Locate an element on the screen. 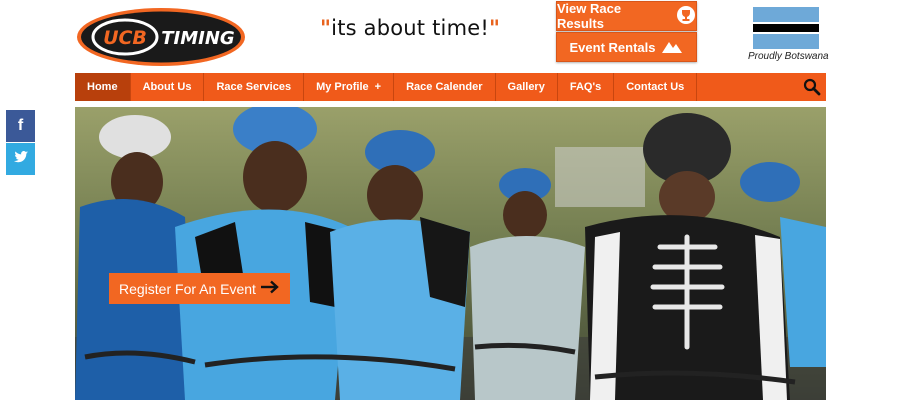 Image resolution: width=899 pixels, height=400 pixels. proudly-botswana-caption: Proudly Botswana is located at coordinates (788, 56).